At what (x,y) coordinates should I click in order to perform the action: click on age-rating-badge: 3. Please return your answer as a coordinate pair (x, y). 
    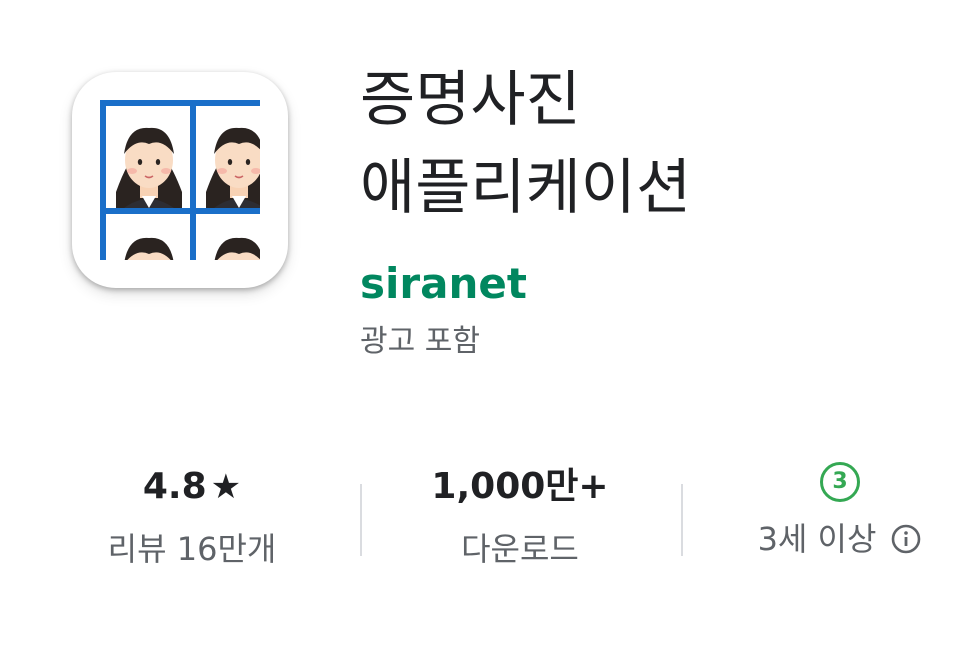
    Looking at the image, I should click on (840, 482).